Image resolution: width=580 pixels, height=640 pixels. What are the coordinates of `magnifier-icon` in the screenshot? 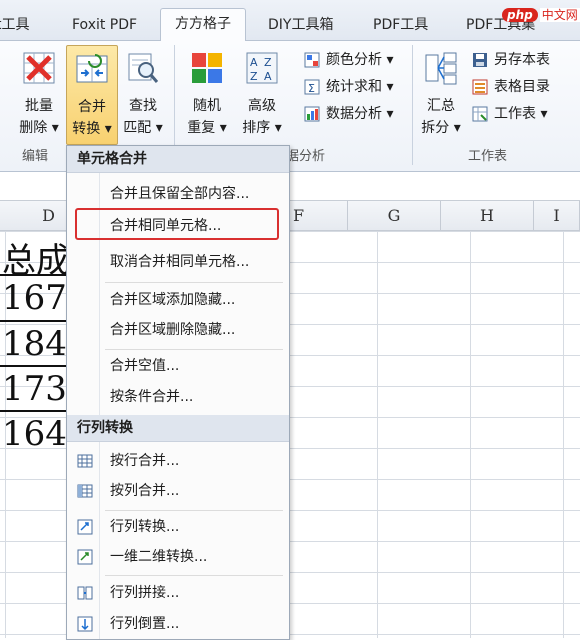 It's located at (143, 68).